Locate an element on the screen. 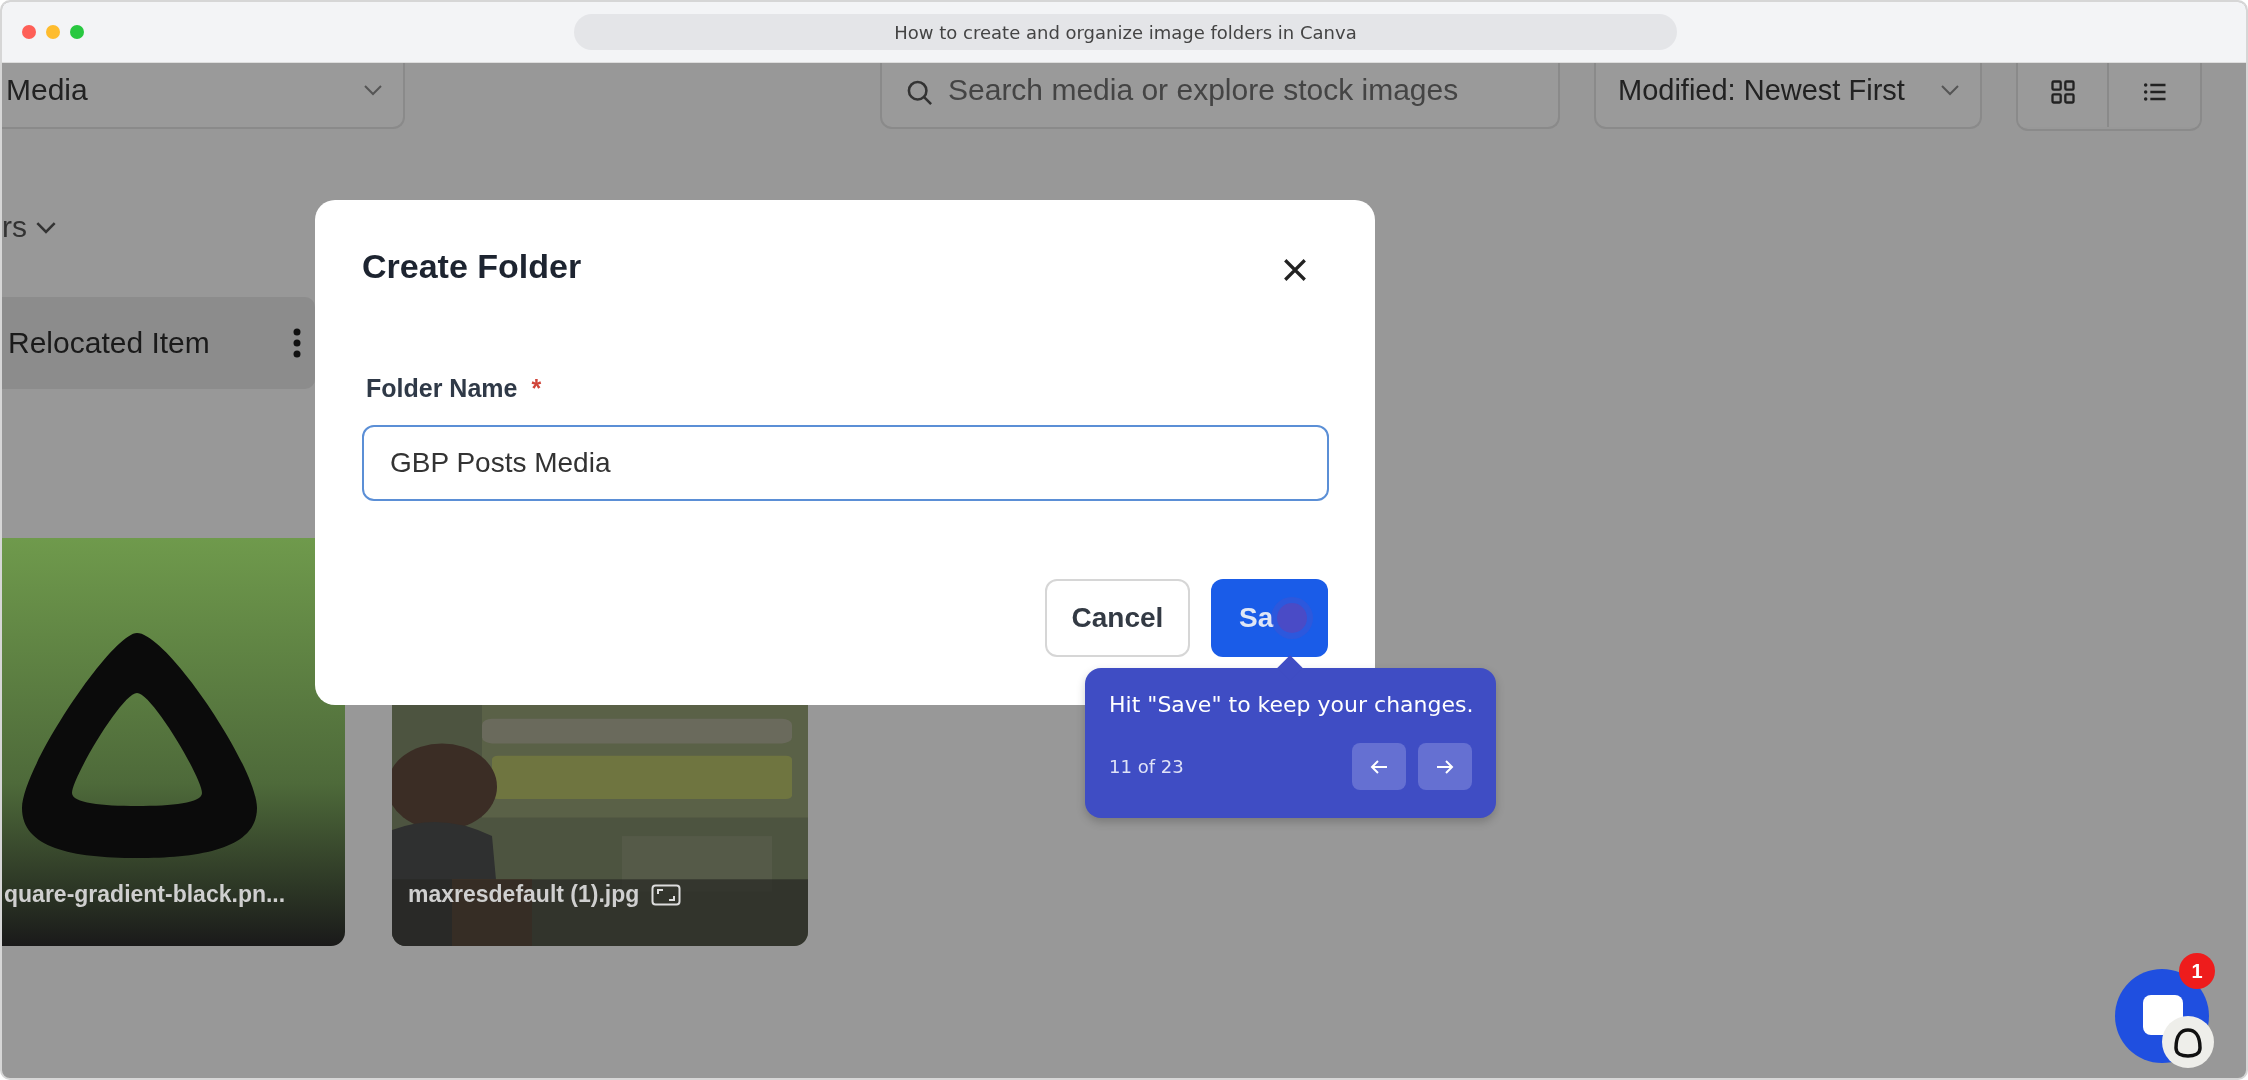  folder-dropdown: Media is located at coordinates (203, 96).